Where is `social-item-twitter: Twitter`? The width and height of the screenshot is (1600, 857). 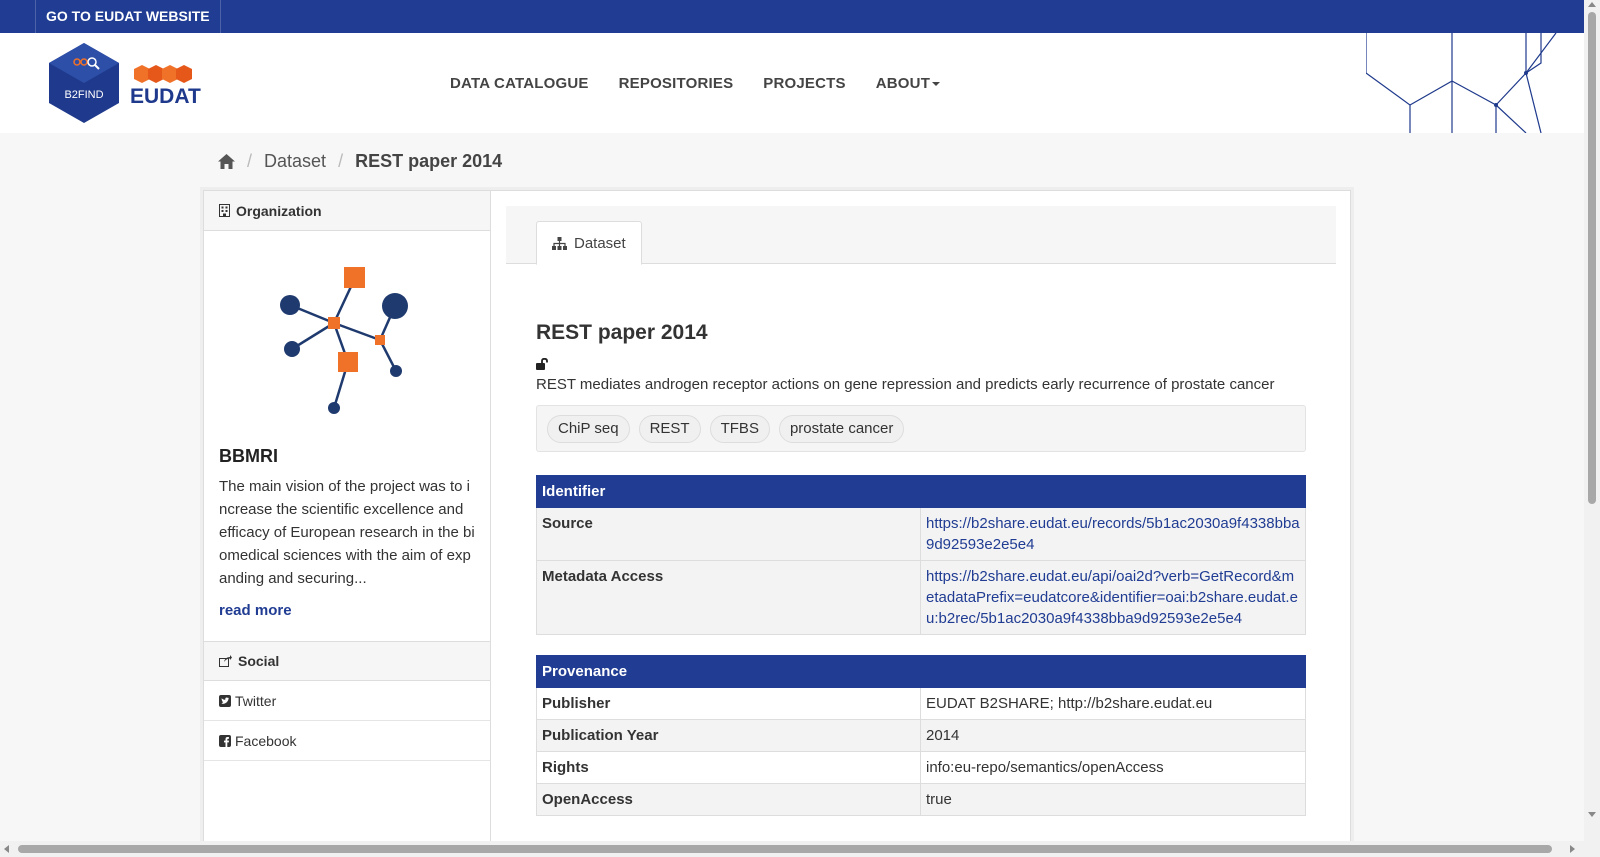
social-item-twitter: Twitter is located at coordinates (347, 701).